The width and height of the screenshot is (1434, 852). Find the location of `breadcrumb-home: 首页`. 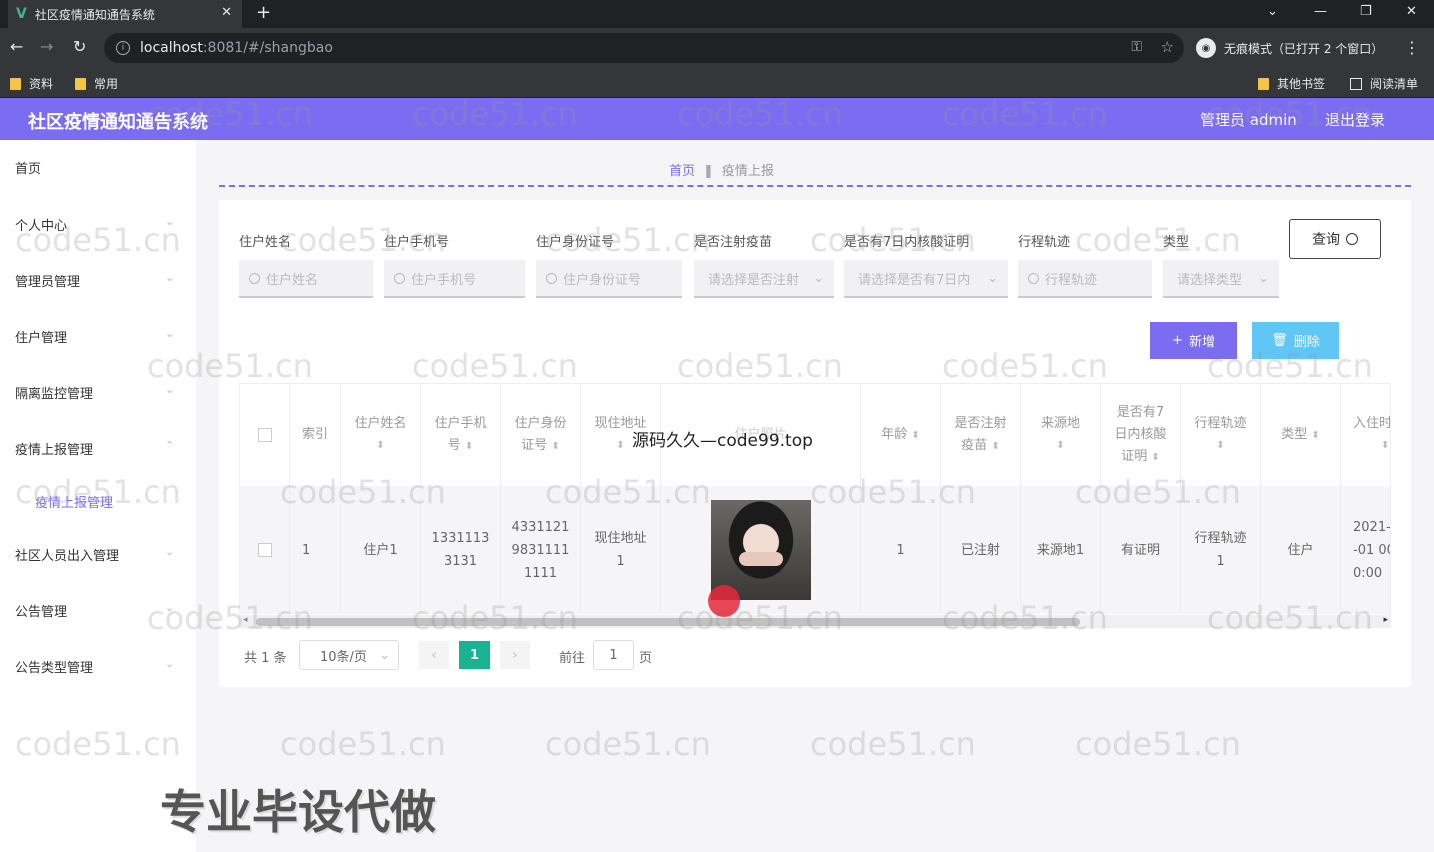

breadcrumb-home: 首页 is located at coordinates (682, 171).